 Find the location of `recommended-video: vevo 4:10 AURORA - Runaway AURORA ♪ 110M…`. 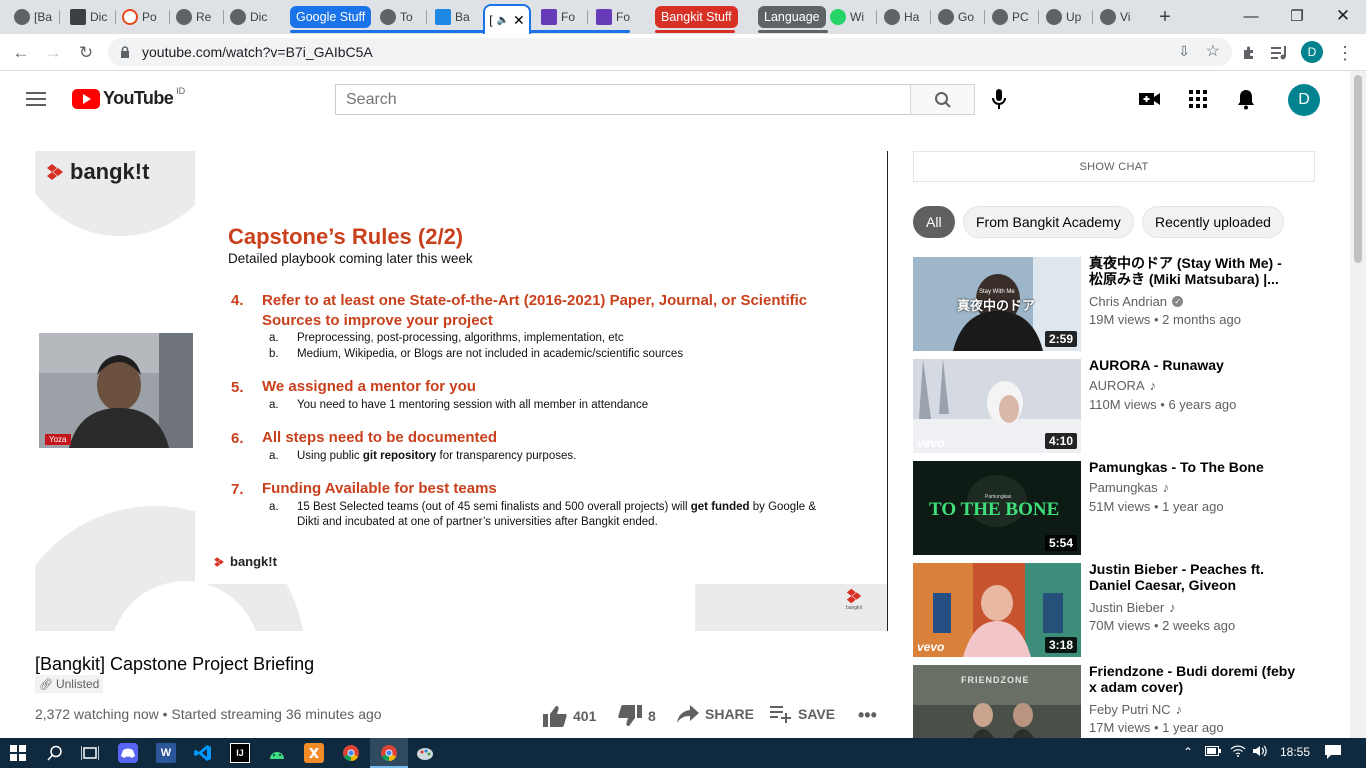

recommended-video: vevo 4:10 AURORA - Runaway AURORA ♪ 110M… is located at coordinates (1123, 405).